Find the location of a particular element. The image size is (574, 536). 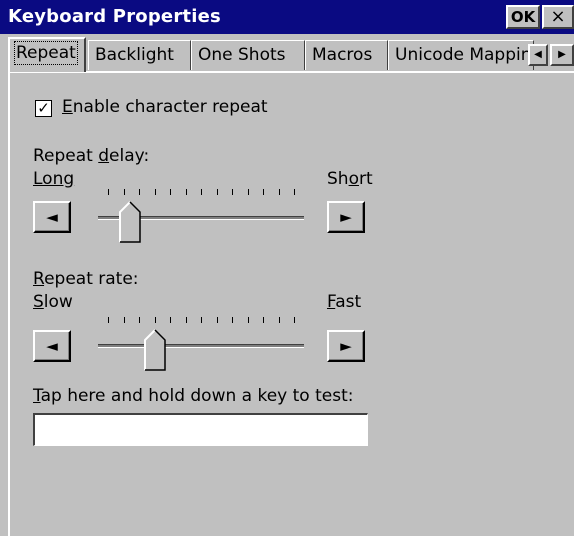

repeat-rate-decrease-button: ◄ is located at coordinates (52, 346).